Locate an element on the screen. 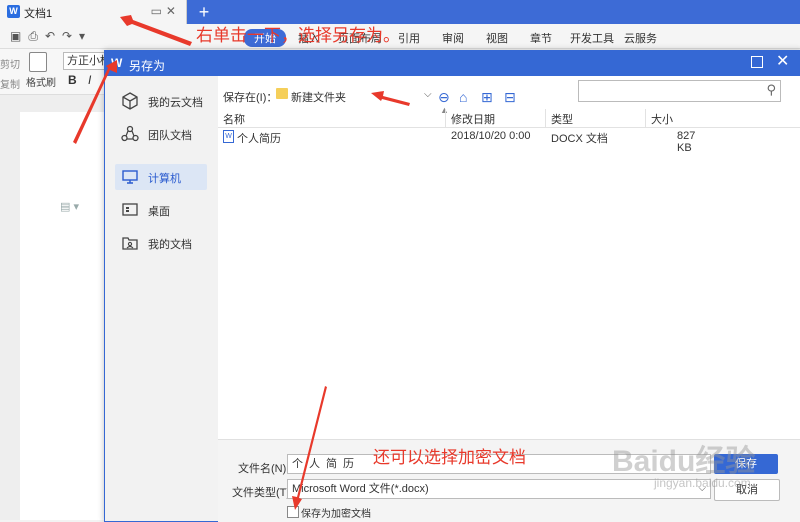  copy-button: 复制 is located at coordinates (10, 83).